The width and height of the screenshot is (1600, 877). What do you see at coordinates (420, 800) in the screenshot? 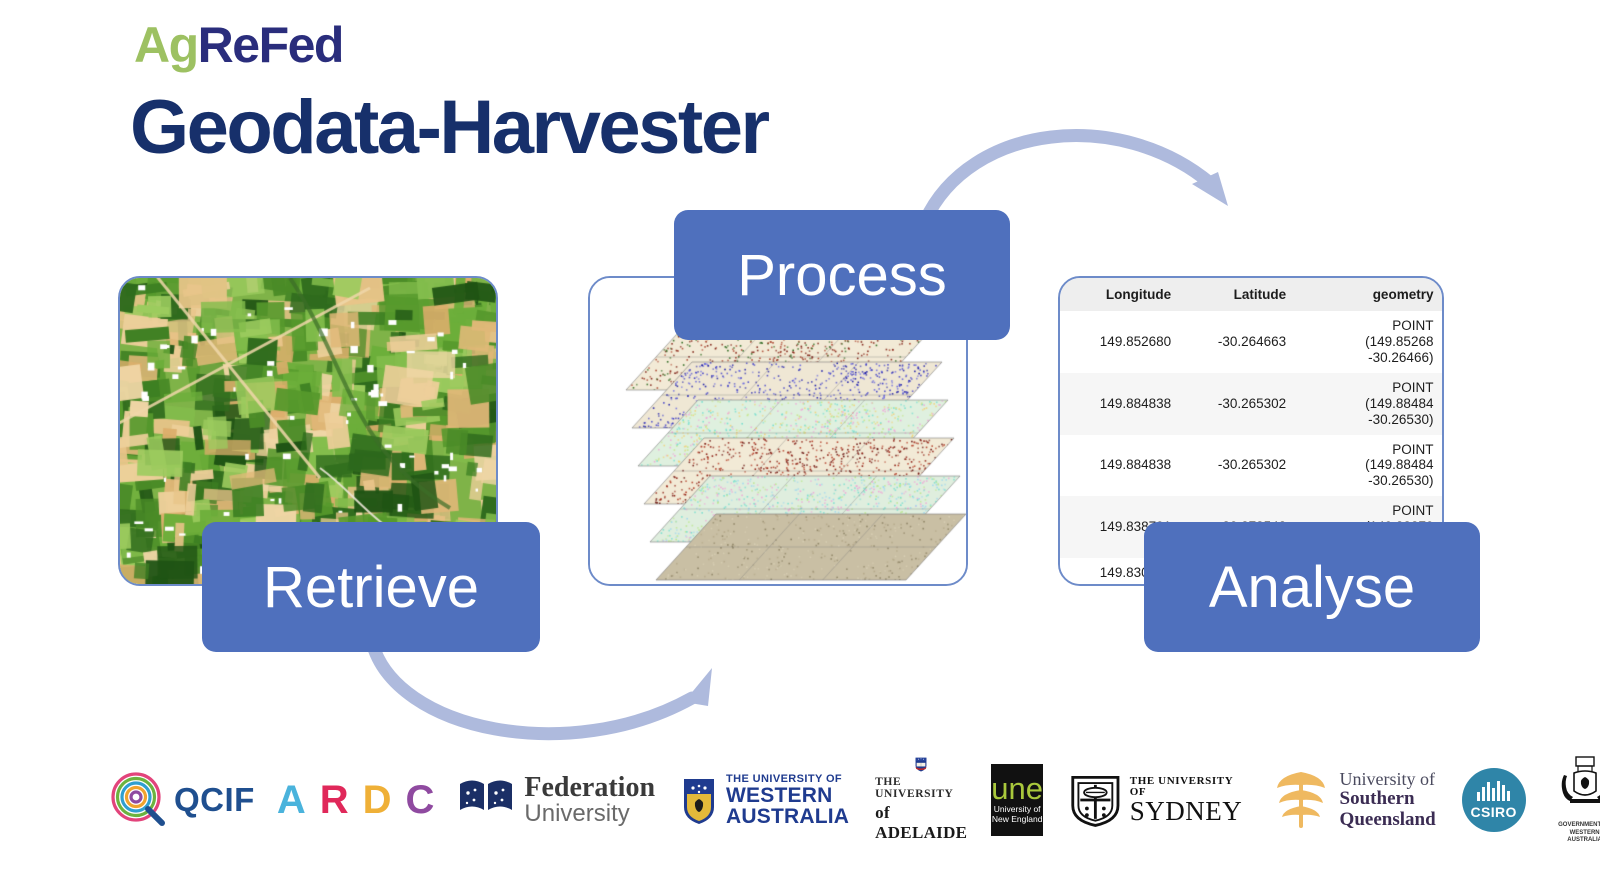
I see `ardc-letter-c: C` at bounding box center [420, 800].